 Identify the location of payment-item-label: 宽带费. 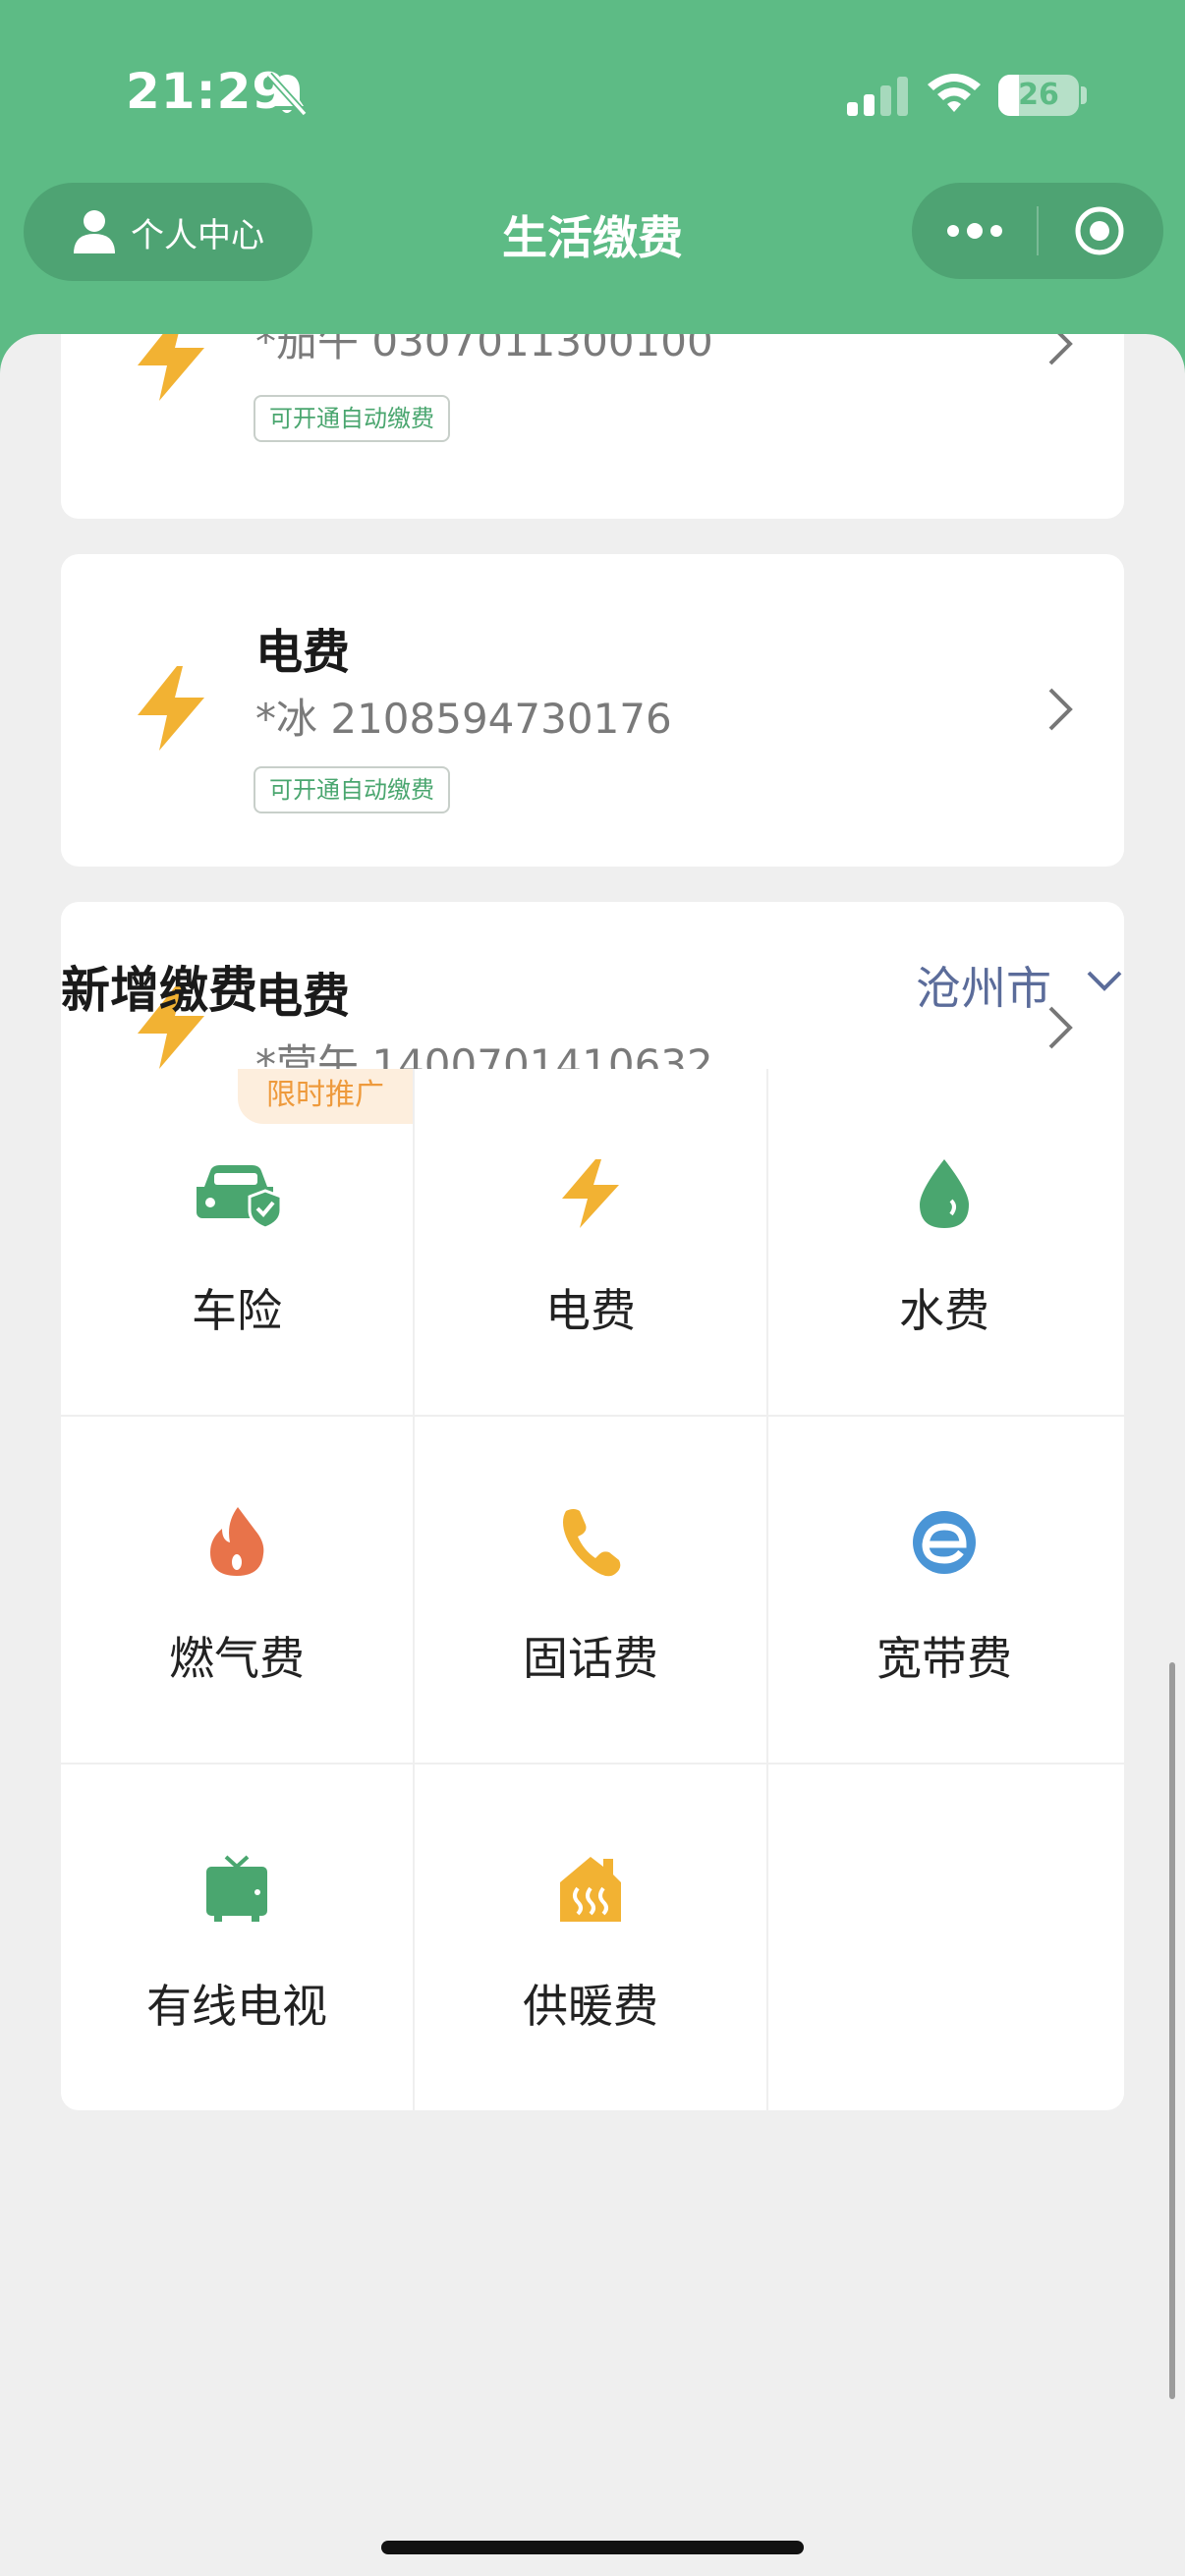
(944, 1658).